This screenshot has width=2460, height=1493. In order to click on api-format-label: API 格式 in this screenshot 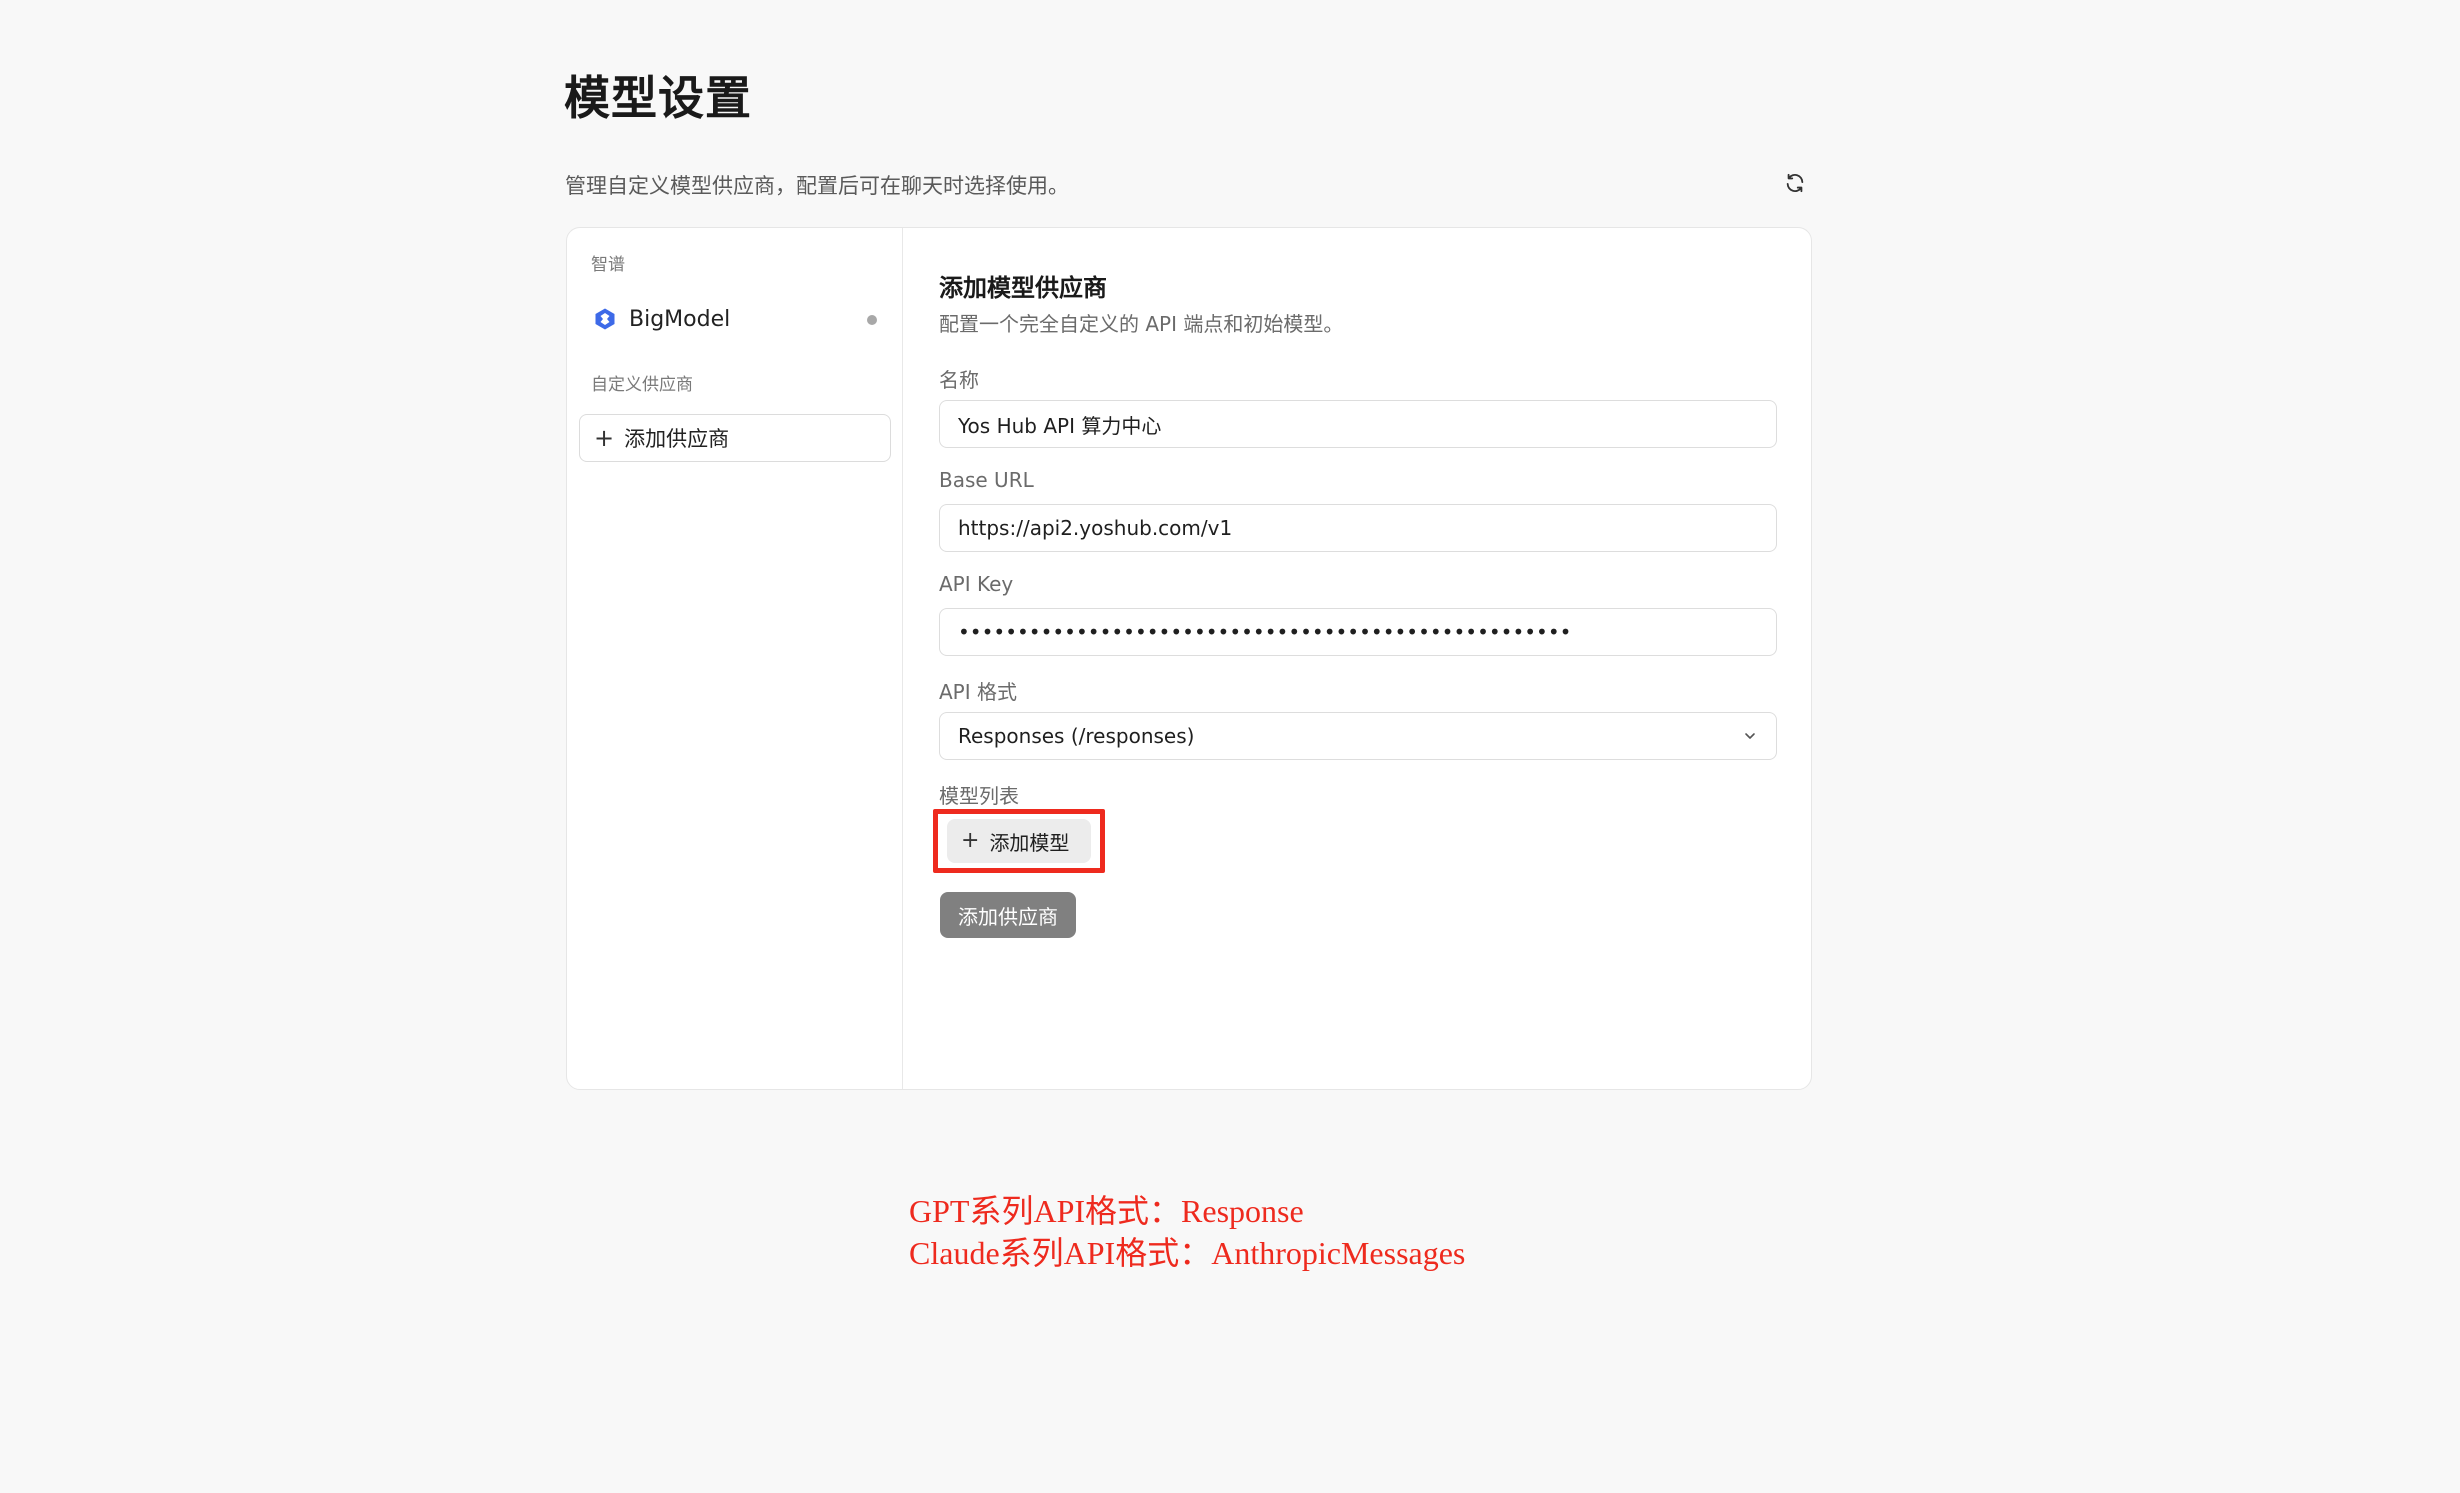, I will do `click(978, 692)`.